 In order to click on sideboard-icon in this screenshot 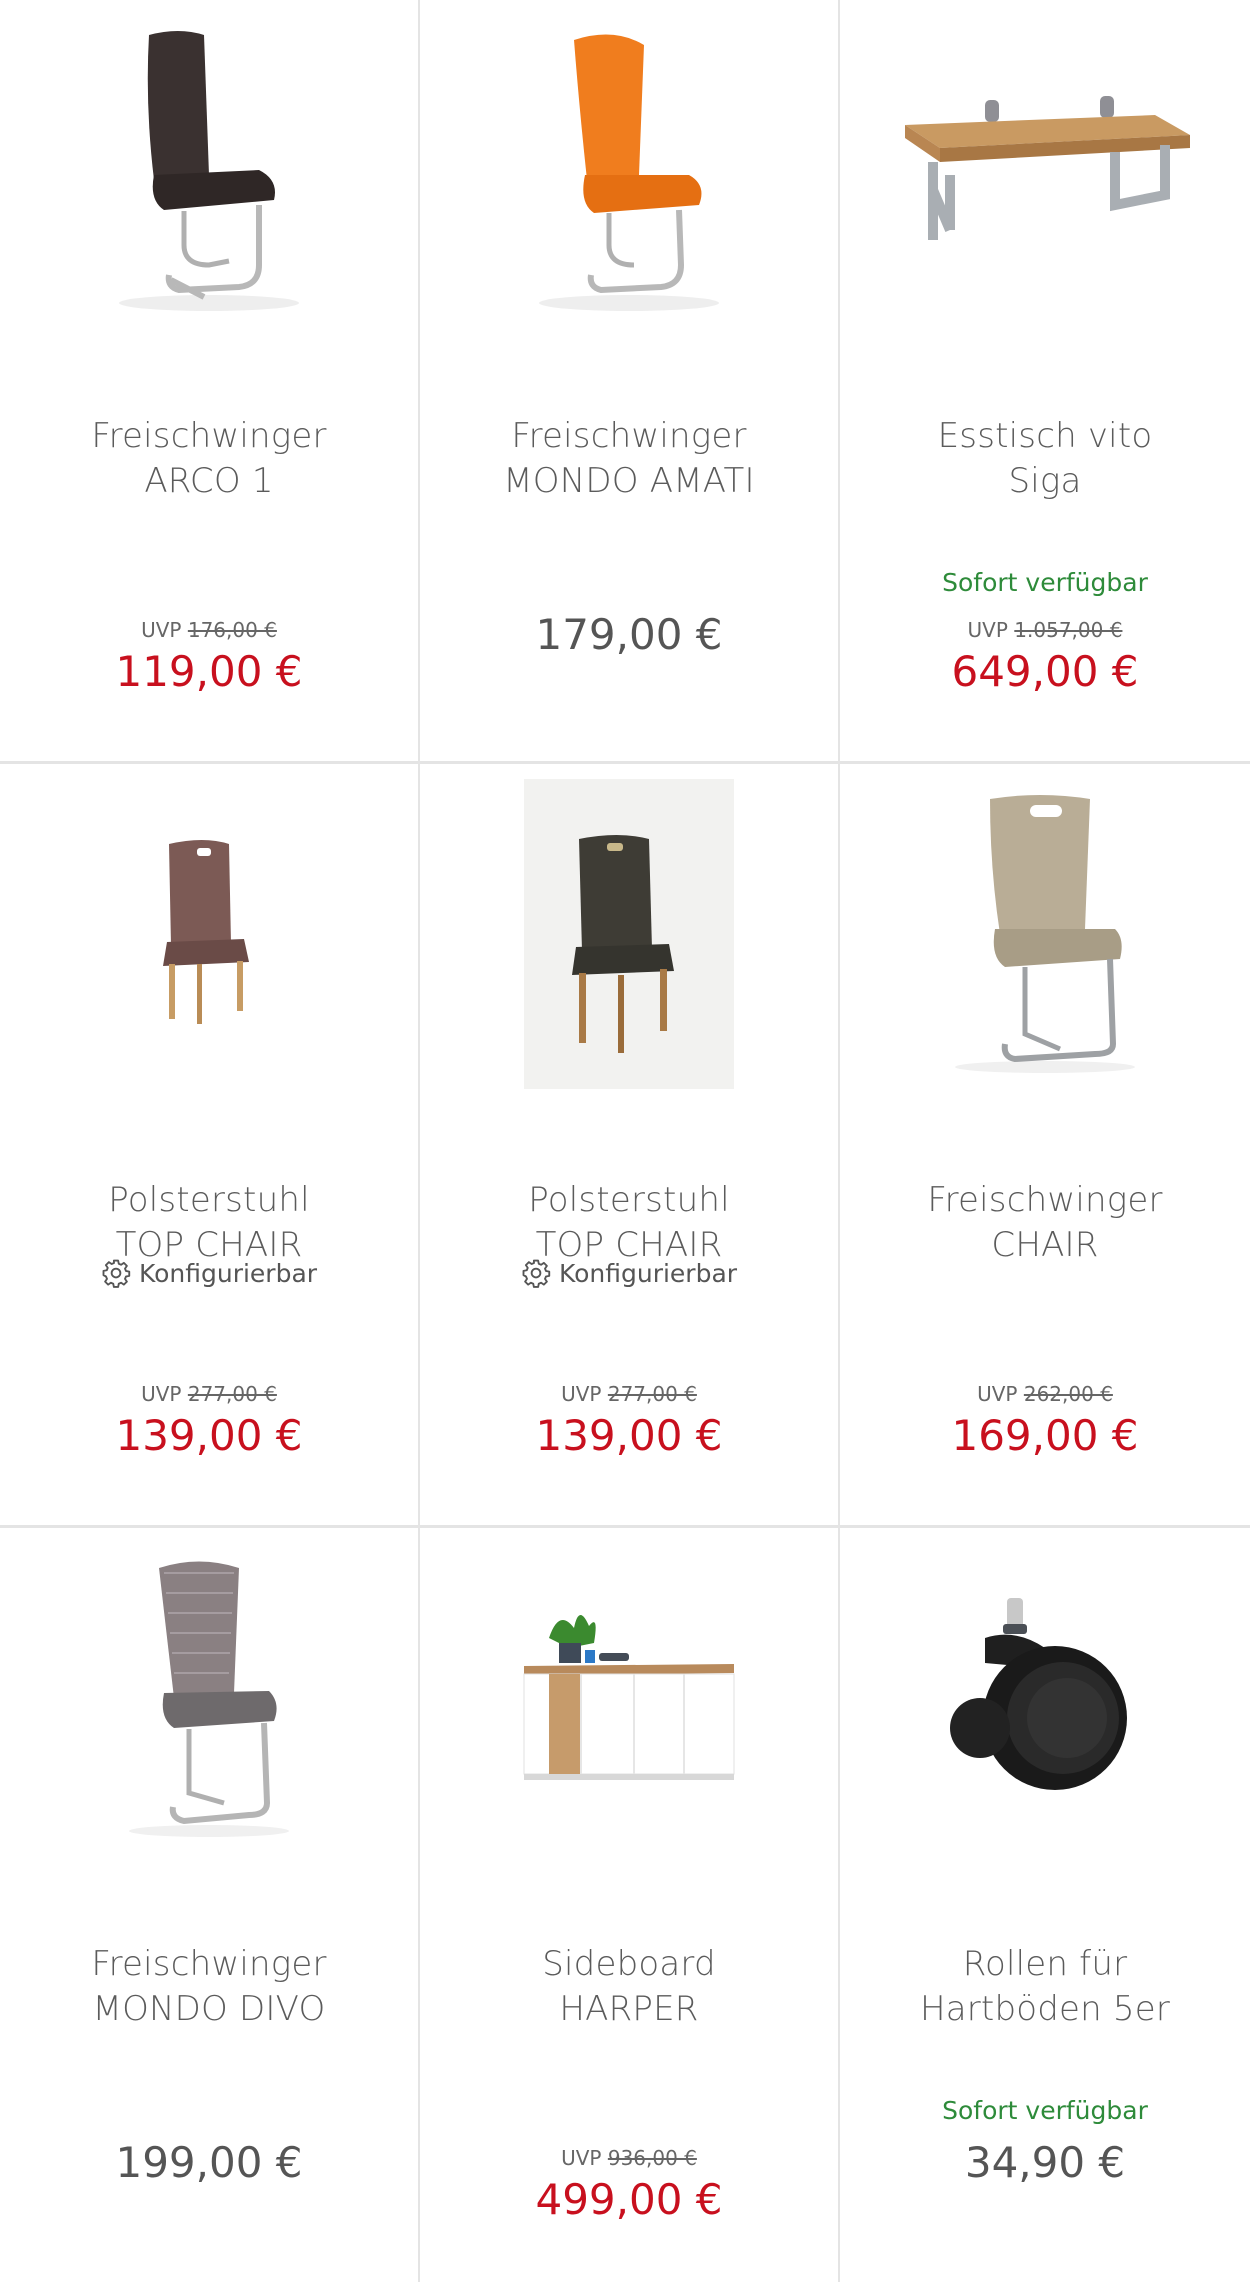, I will do `click(629, 1697)`.